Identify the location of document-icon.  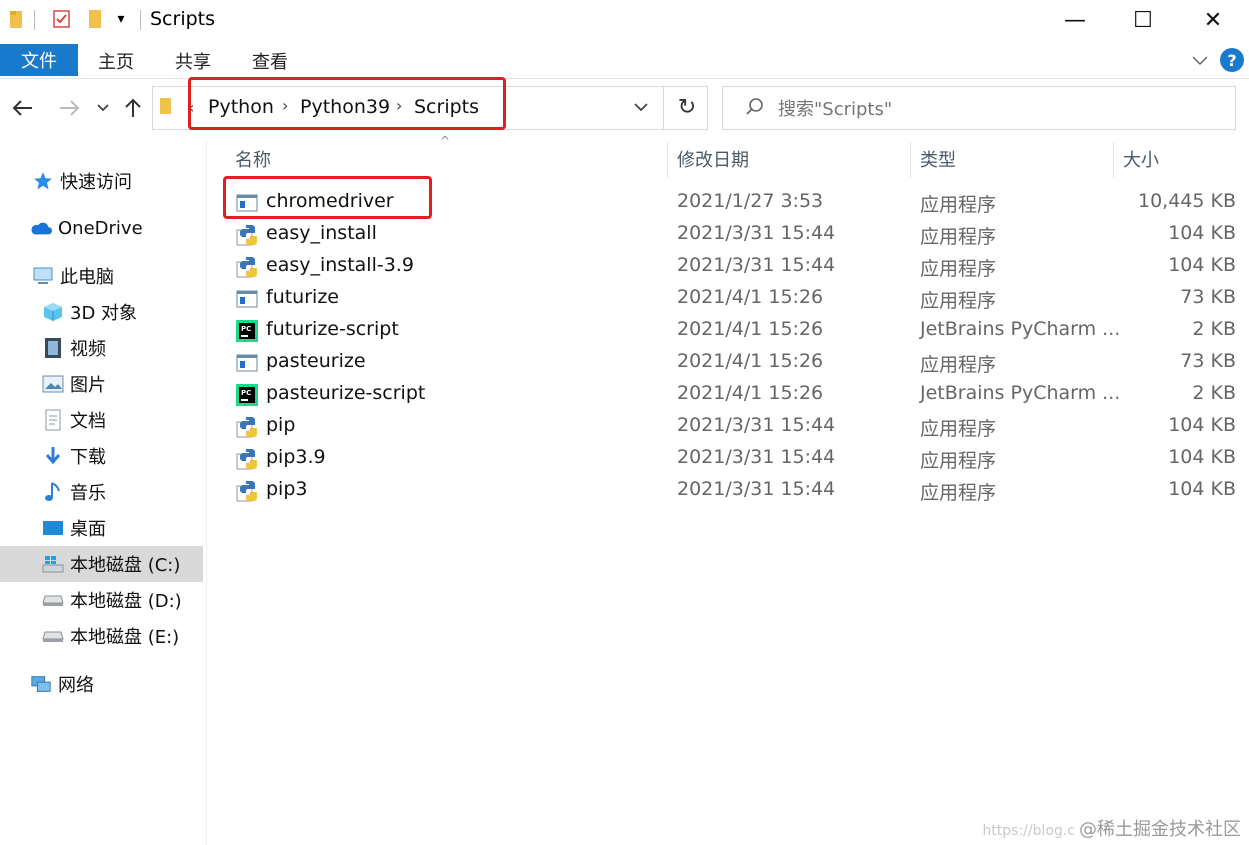
(53, 420).